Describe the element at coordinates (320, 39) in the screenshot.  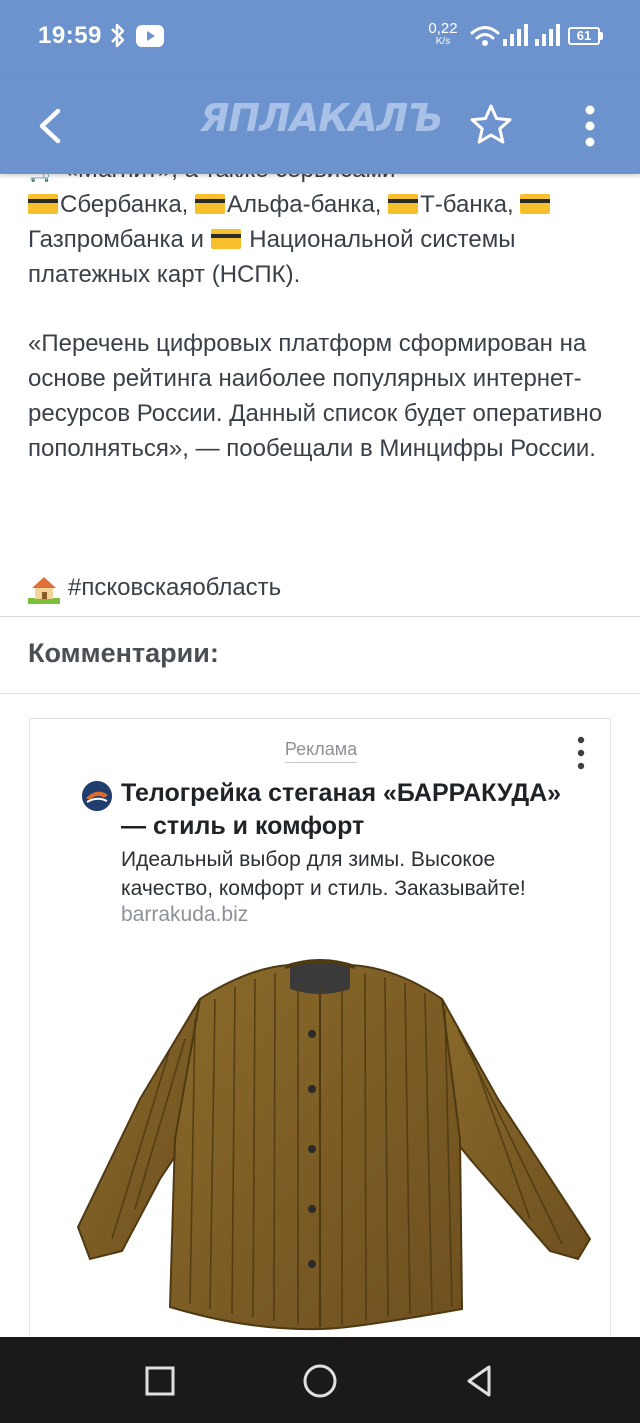
I see `status-bar: 19:59 0,22 K/s 61` at that location.